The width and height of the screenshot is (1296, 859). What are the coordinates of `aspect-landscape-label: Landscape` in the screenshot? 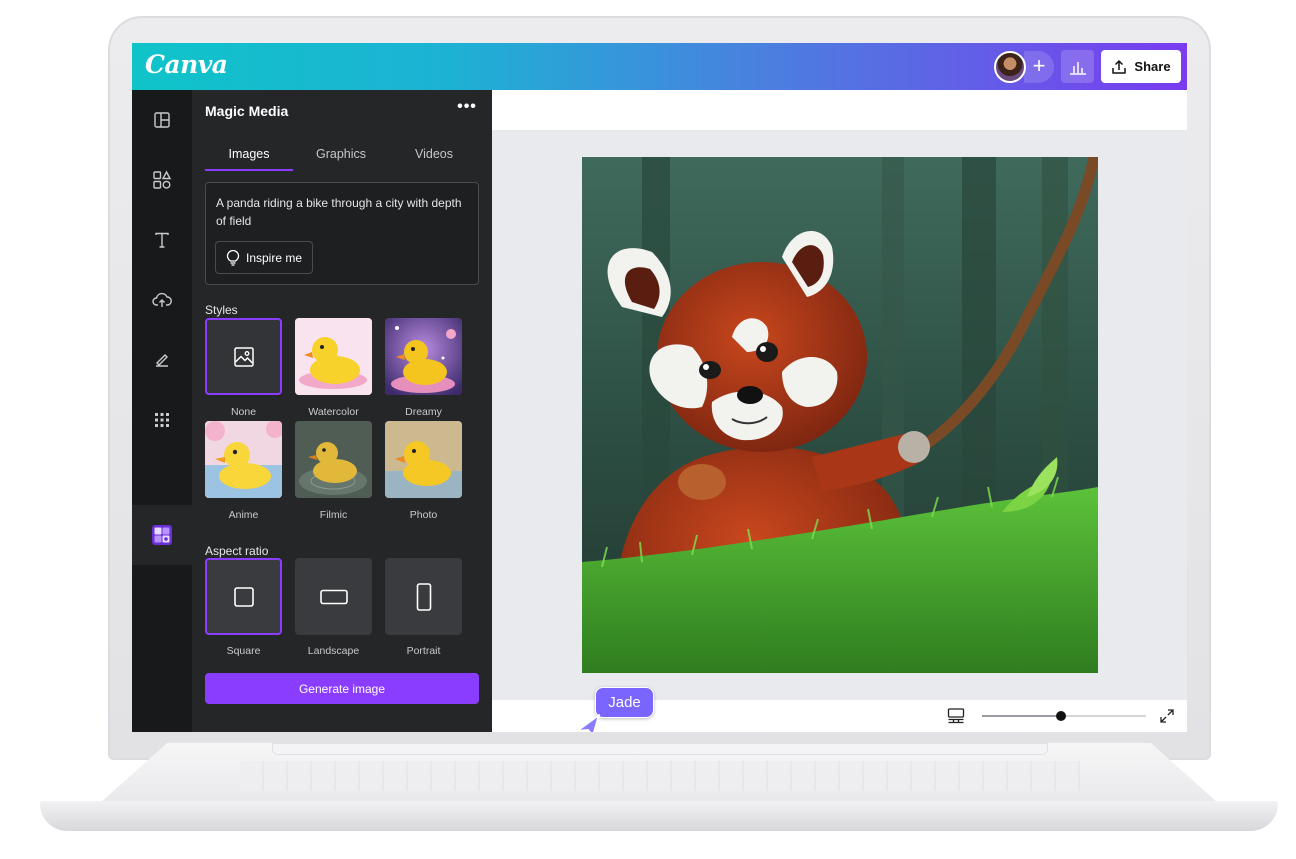 It's located at (333, 651).